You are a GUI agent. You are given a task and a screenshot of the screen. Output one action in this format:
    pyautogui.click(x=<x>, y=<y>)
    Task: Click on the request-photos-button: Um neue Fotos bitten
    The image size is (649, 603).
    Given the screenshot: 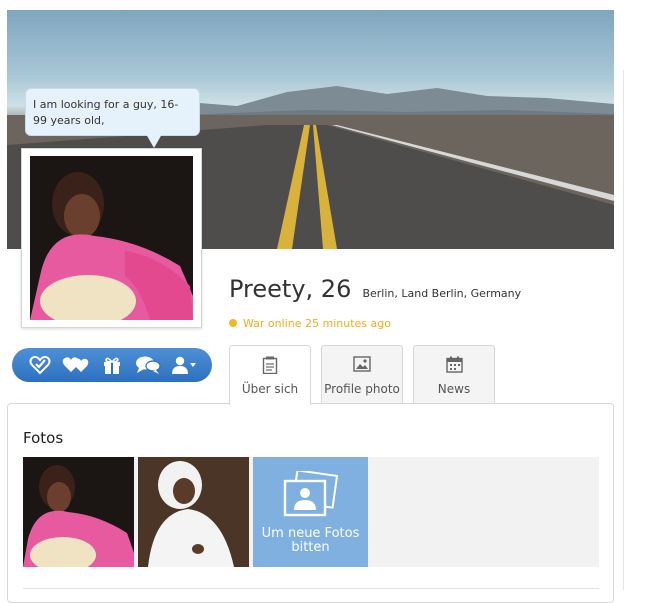 What is the action you would take?
    pyautogui.click(x=310, y=512)
    